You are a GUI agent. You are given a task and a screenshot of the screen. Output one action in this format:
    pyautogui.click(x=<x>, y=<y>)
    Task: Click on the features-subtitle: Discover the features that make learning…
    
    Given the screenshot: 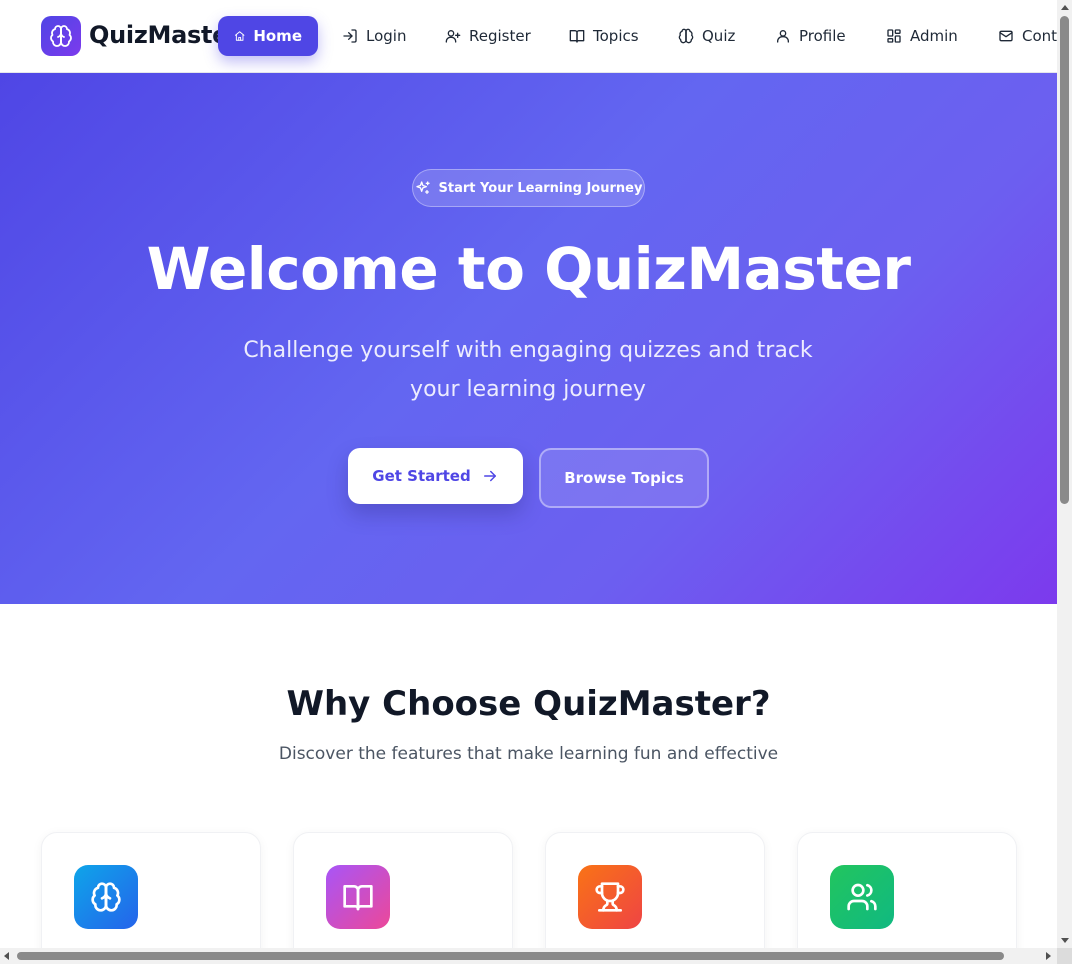 What is the action you would take?
    pyautogui.click(x=528, y=754)
    